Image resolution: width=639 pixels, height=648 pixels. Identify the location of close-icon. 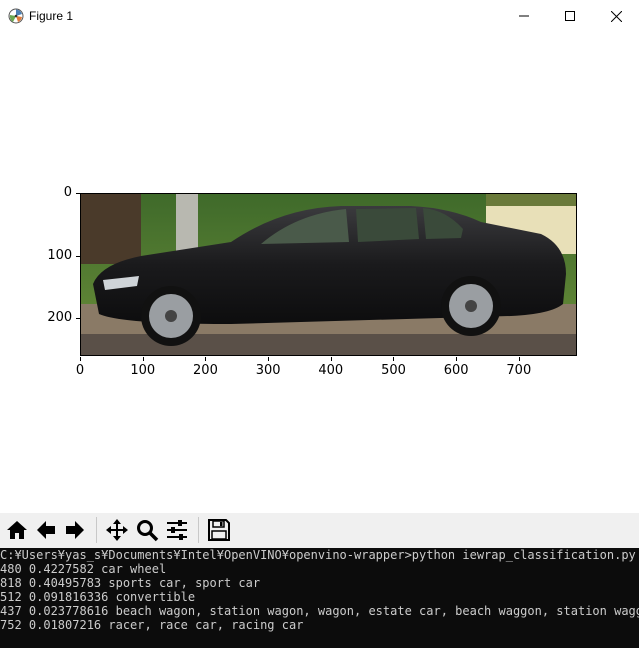
(616, 16).